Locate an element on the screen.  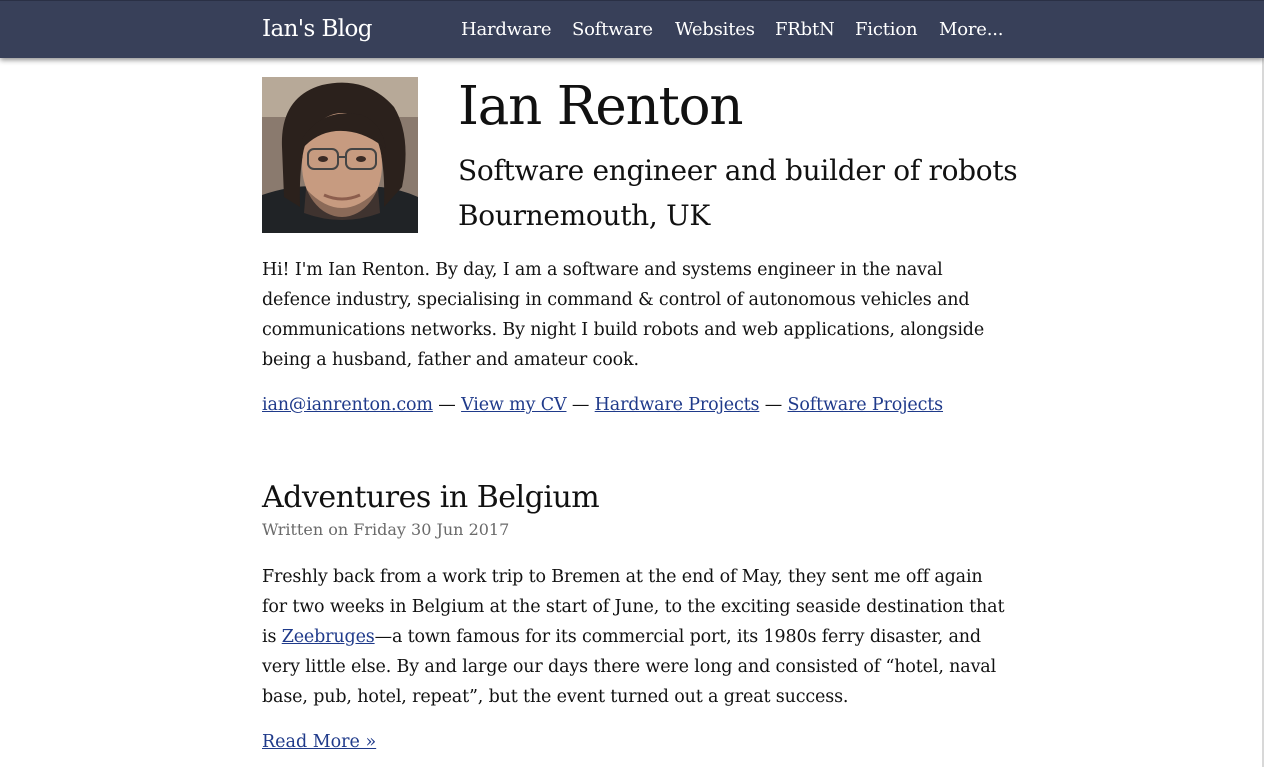
nav-link-frbtn: FRbtN is located at coordinates (805, 29).